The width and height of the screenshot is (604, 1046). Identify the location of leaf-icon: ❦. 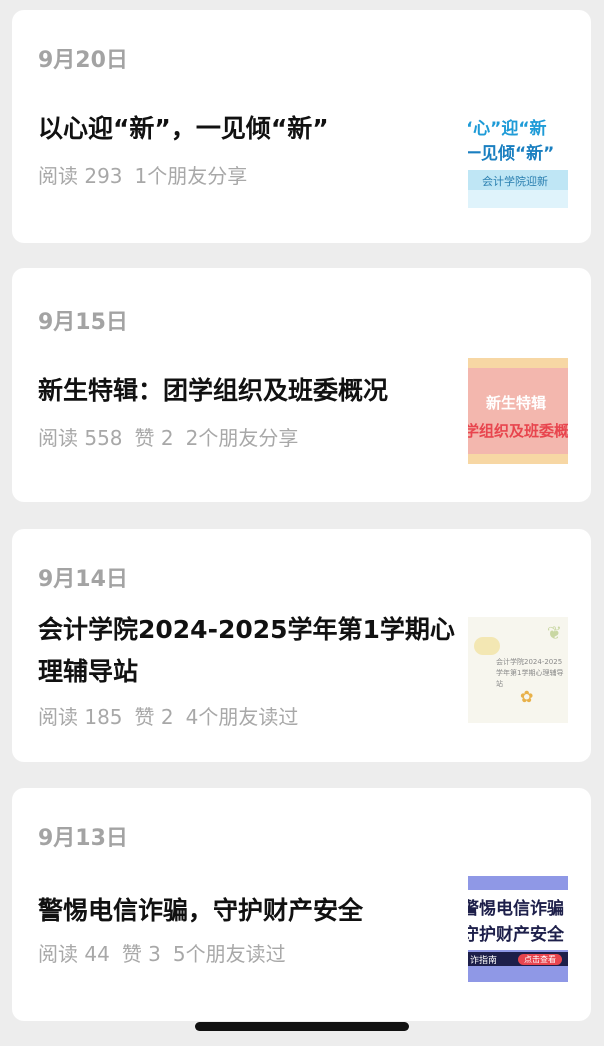
(554, 633).